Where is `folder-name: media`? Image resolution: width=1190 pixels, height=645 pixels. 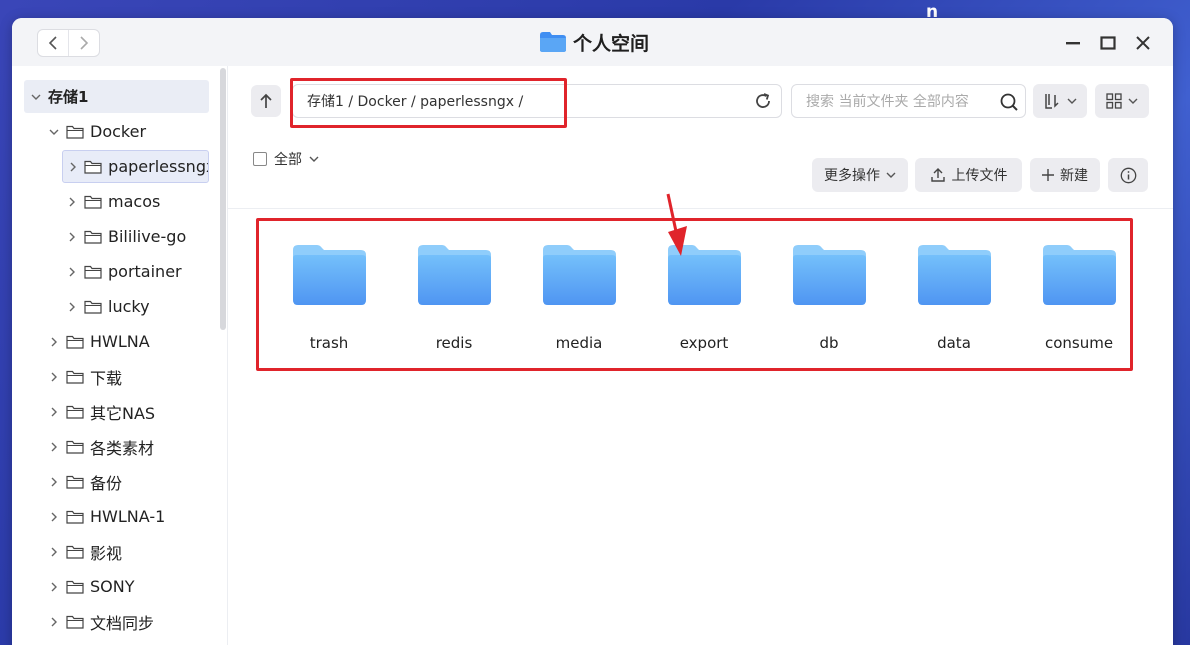 folder-name: media is located at coordinates (579, 343).